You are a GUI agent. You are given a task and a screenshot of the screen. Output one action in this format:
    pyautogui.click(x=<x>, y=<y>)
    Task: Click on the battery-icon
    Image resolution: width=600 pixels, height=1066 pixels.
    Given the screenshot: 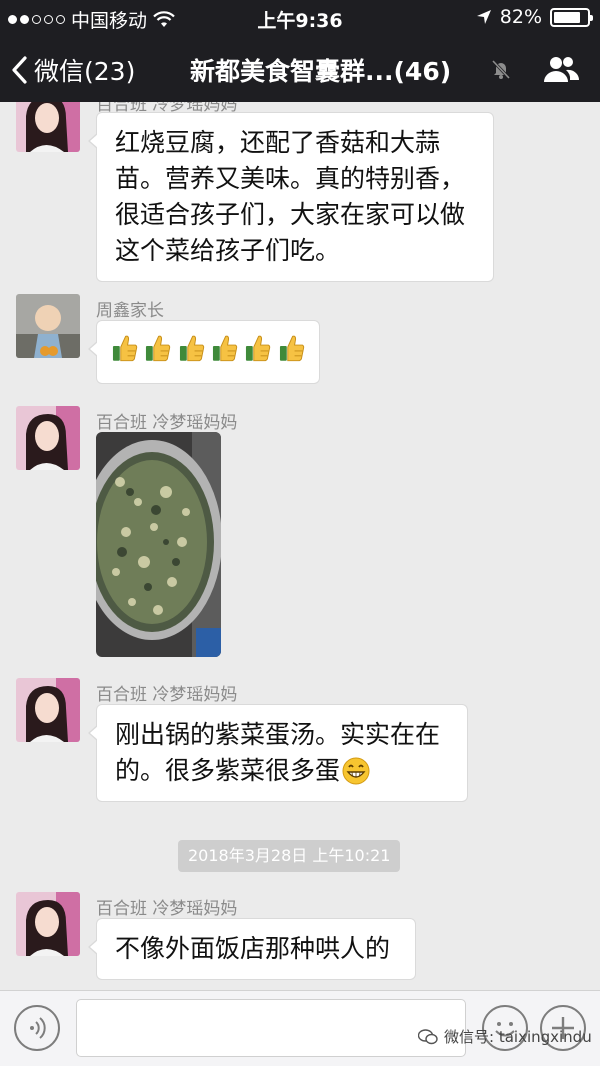 What is the action you would take?
    pyautogui.click(x=571, y=17)
    